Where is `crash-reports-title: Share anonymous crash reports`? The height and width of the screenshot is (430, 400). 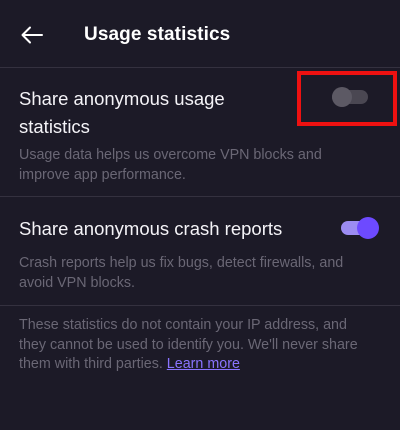
crash-reports-title: Share anonymous crash reports is located at coordinates (151, 228).